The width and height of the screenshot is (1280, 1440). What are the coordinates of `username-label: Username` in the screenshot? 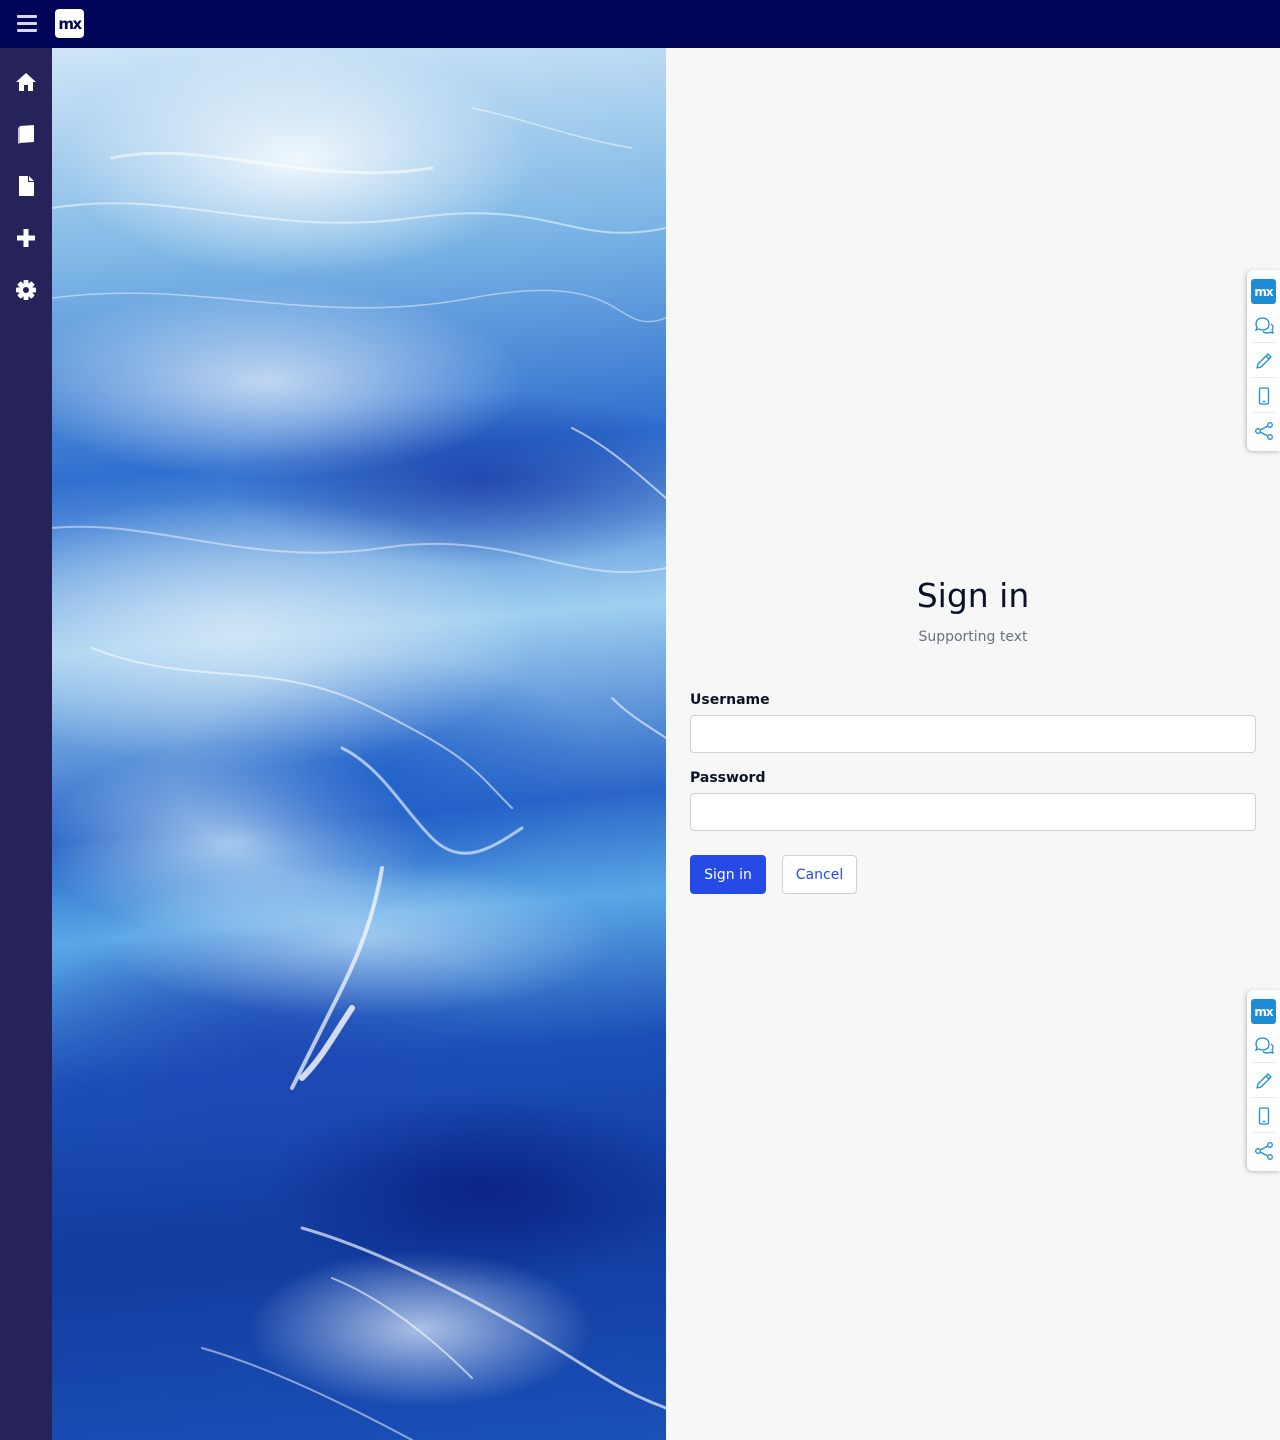 It's located at (730, 700).